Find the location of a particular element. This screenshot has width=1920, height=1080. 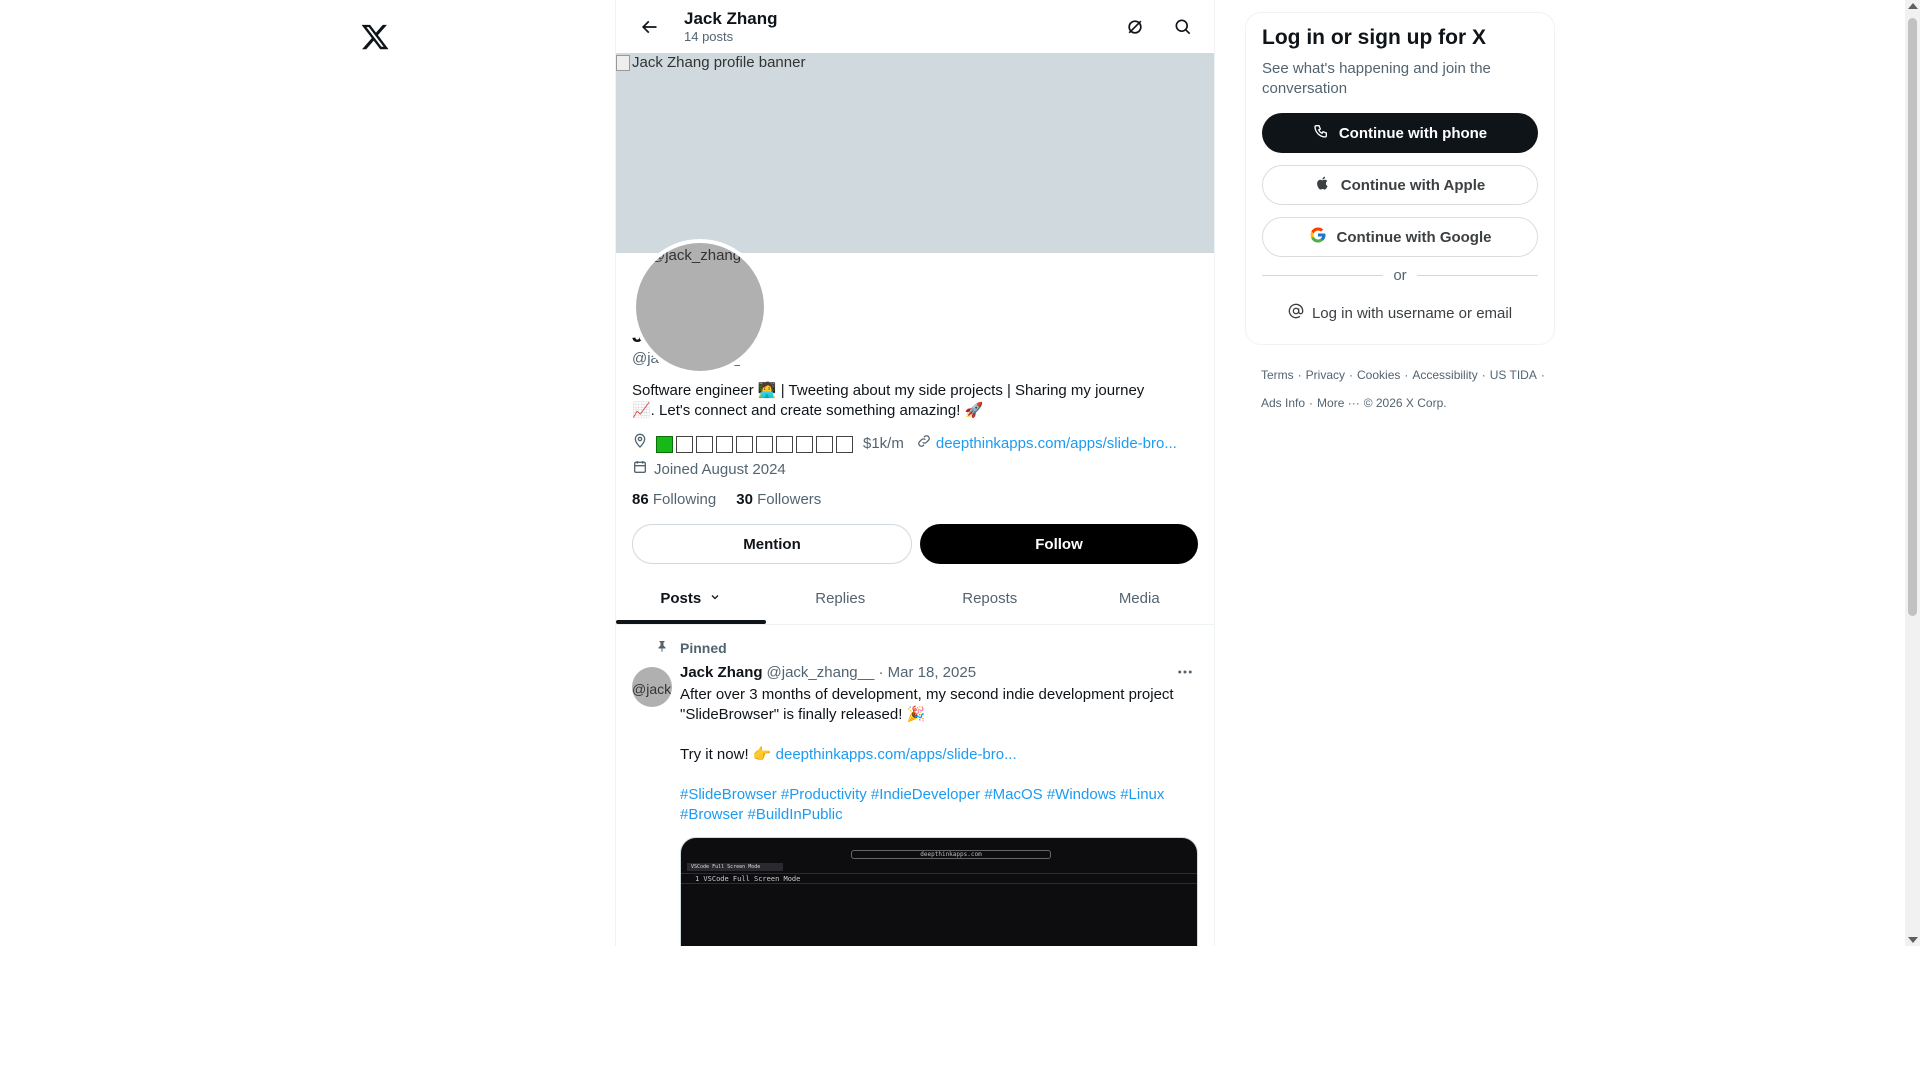

footer-link: Accessibility is located at coordinates (1444, 375).